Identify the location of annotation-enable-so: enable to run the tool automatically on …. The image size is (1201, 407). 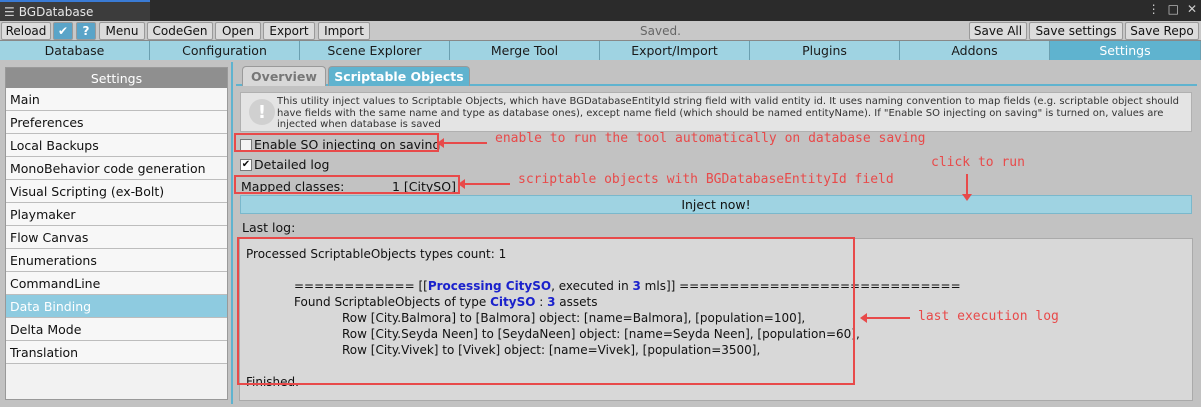
(710, 138).